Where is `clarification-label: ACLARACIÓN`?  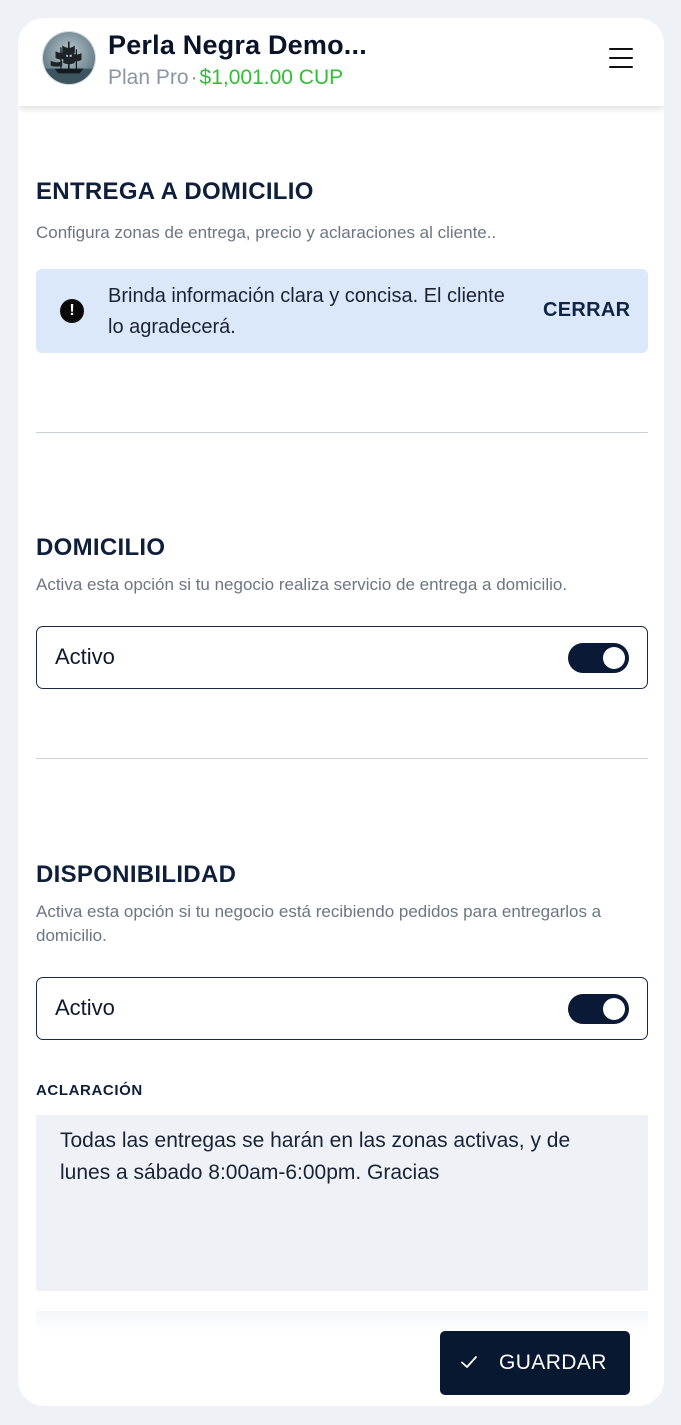
clarification-label: ACLARACIÓN is located at coordinates (89, 1090).